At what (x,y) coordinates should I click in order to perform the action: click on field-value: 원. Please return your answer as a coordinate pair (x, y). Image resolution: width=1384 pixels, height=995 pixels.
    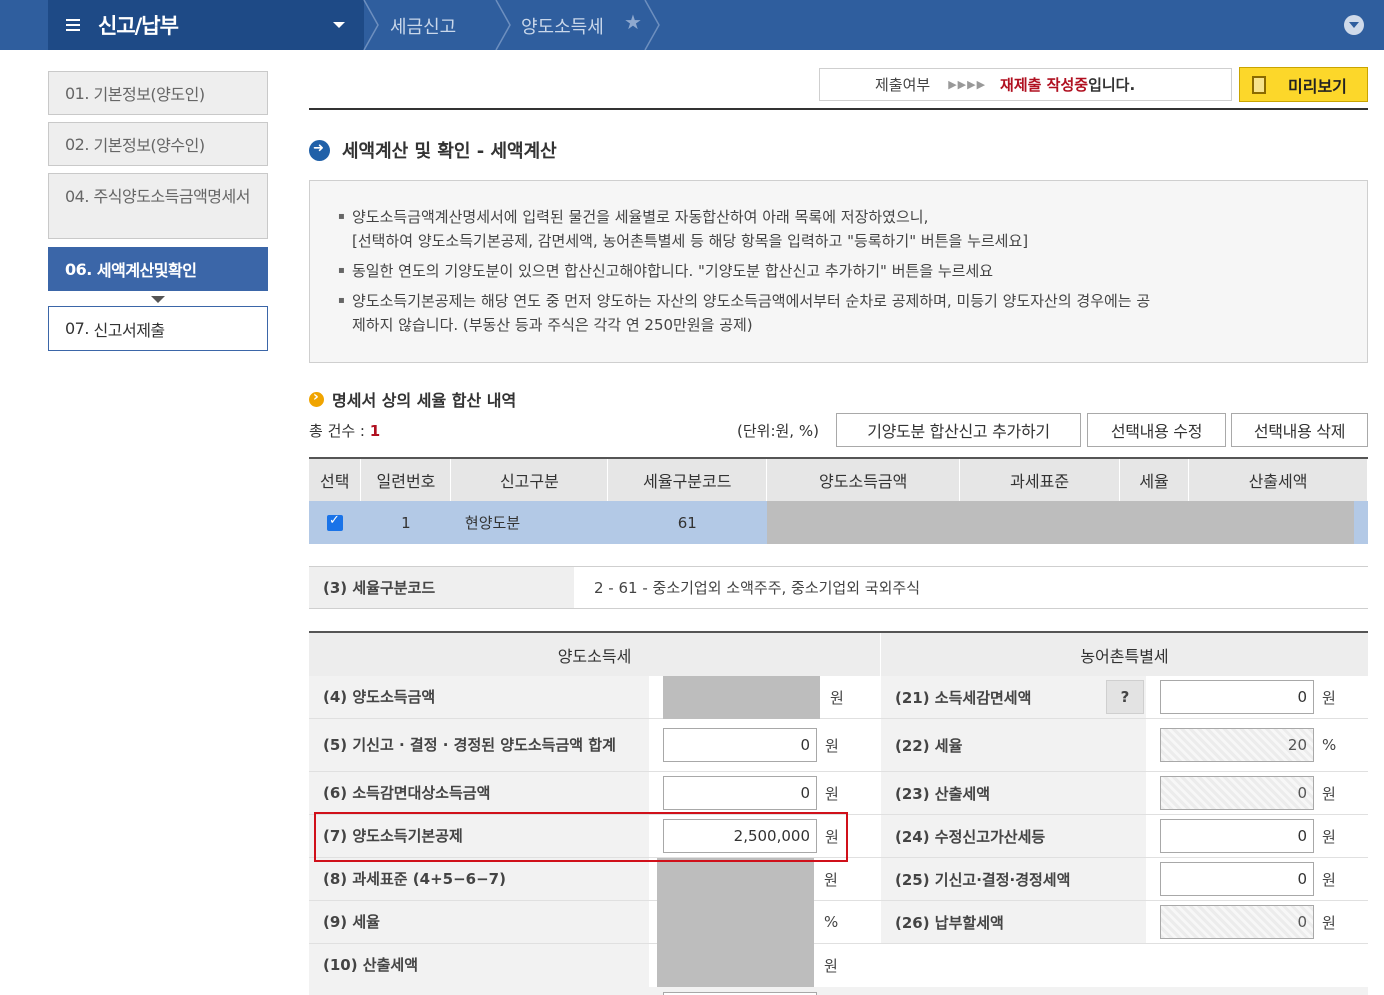
    Looking at the image, I should click on (765, 697).